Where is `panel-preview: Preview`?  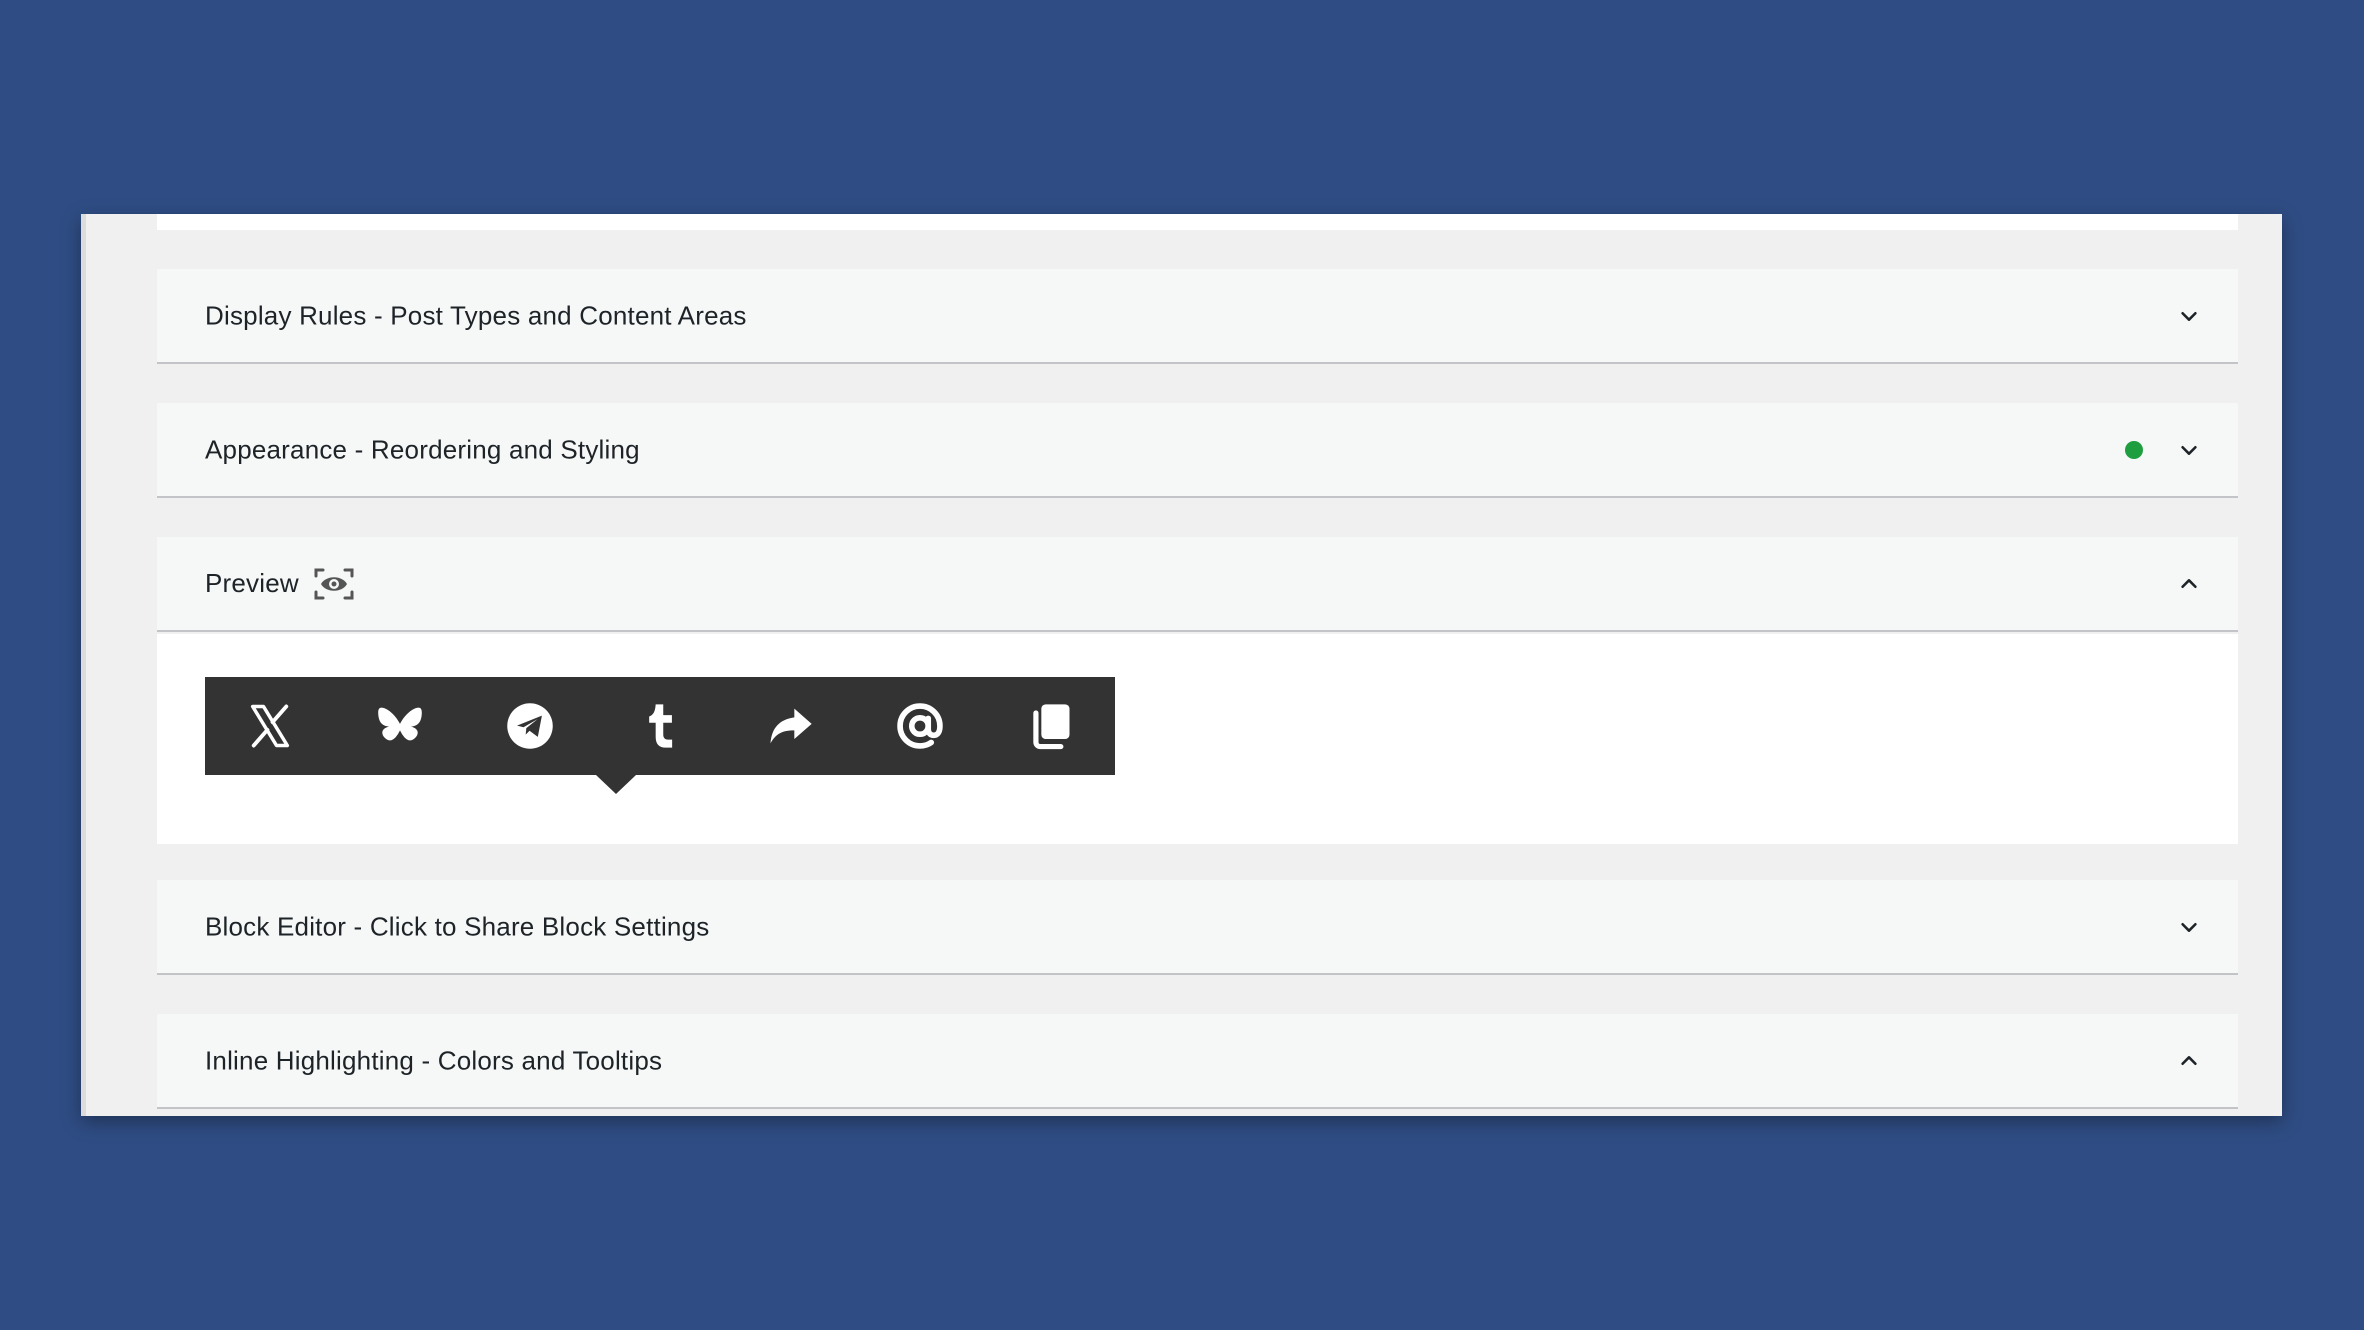
panel-preview: Preview is located at coordinates (1197, 584).